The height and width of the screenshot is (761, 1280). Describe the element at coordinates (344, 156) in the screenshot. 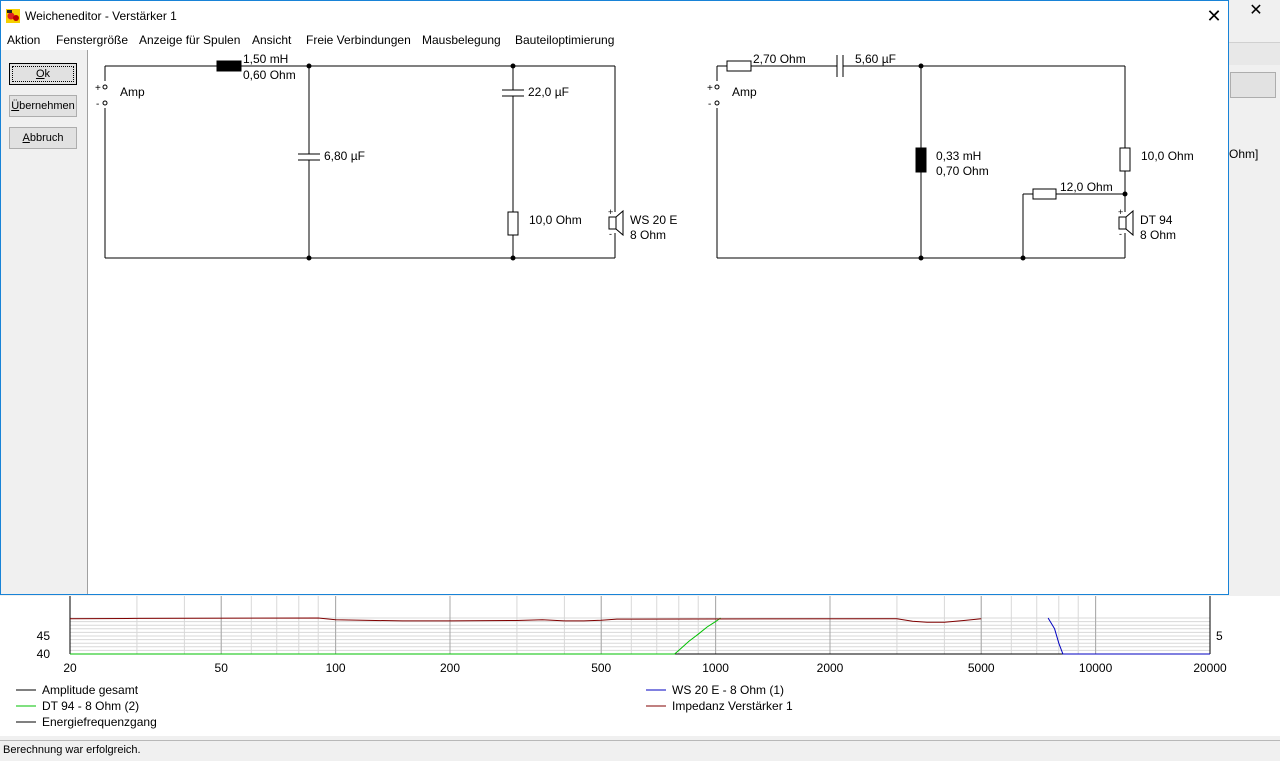

I see `left-shunt-cap-value: 6,80 µF` at that location.